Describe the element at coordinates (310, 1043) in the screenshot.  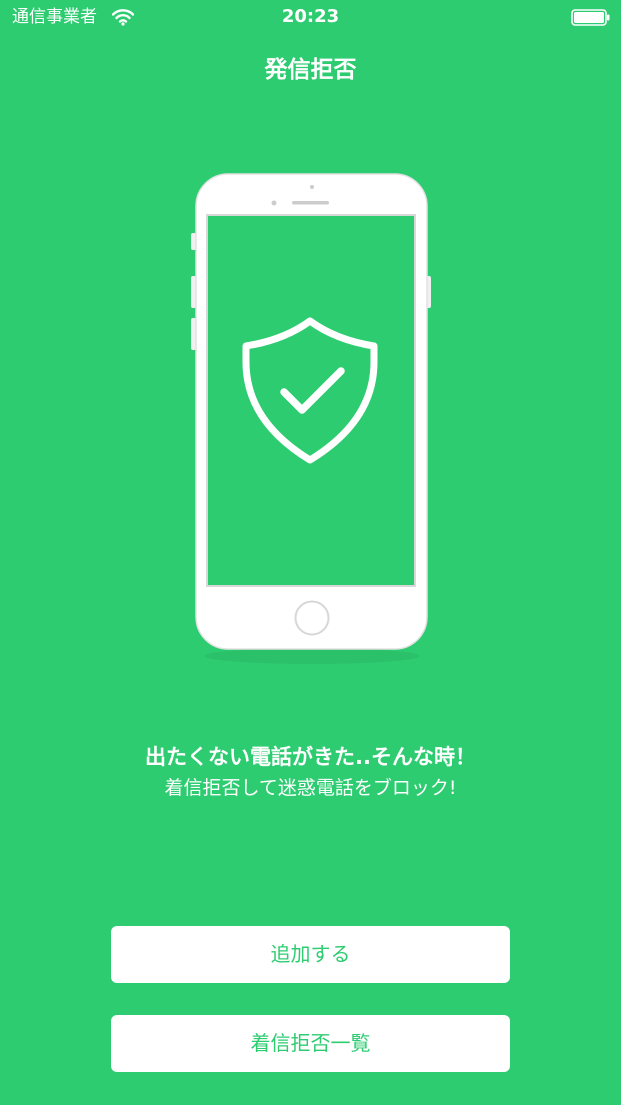
I see `block-list-button: 着信拒否一覧` at that location.